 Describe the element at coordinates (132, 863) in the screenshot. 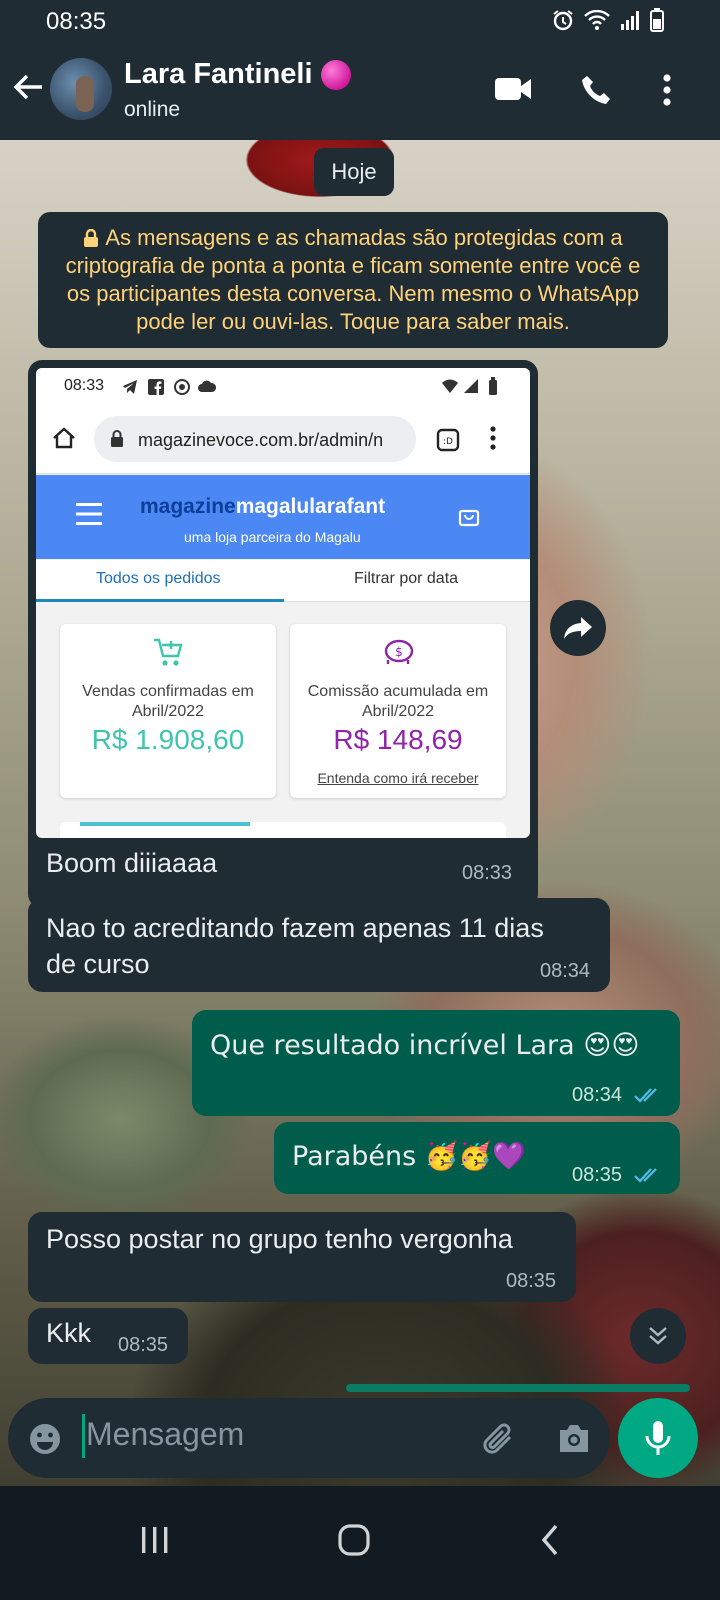

I see `image-caption: Boom diiiaaaa` at that location.